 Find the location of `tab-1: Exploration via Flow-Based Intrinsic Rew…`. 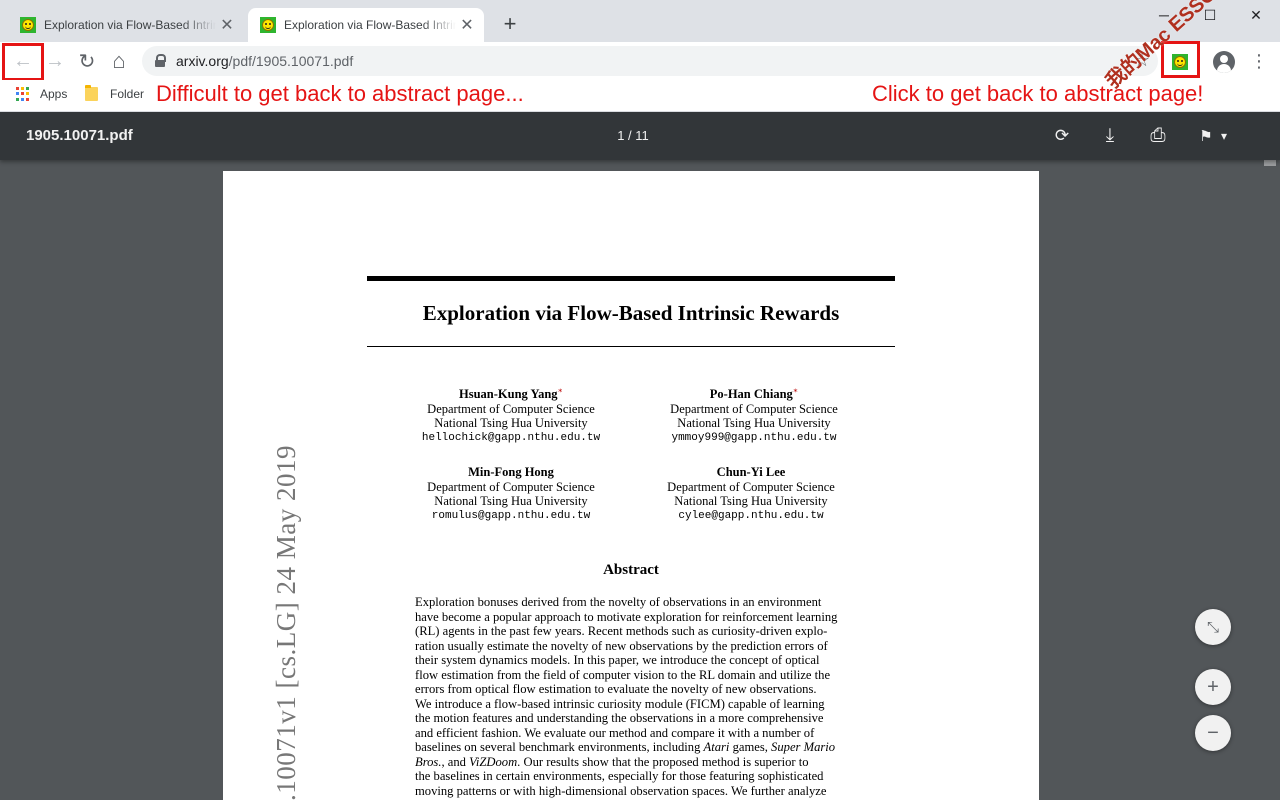

tab-1: Exploration via Flow-Based Intrinsic Rew… is located at coordinates (126, 25).